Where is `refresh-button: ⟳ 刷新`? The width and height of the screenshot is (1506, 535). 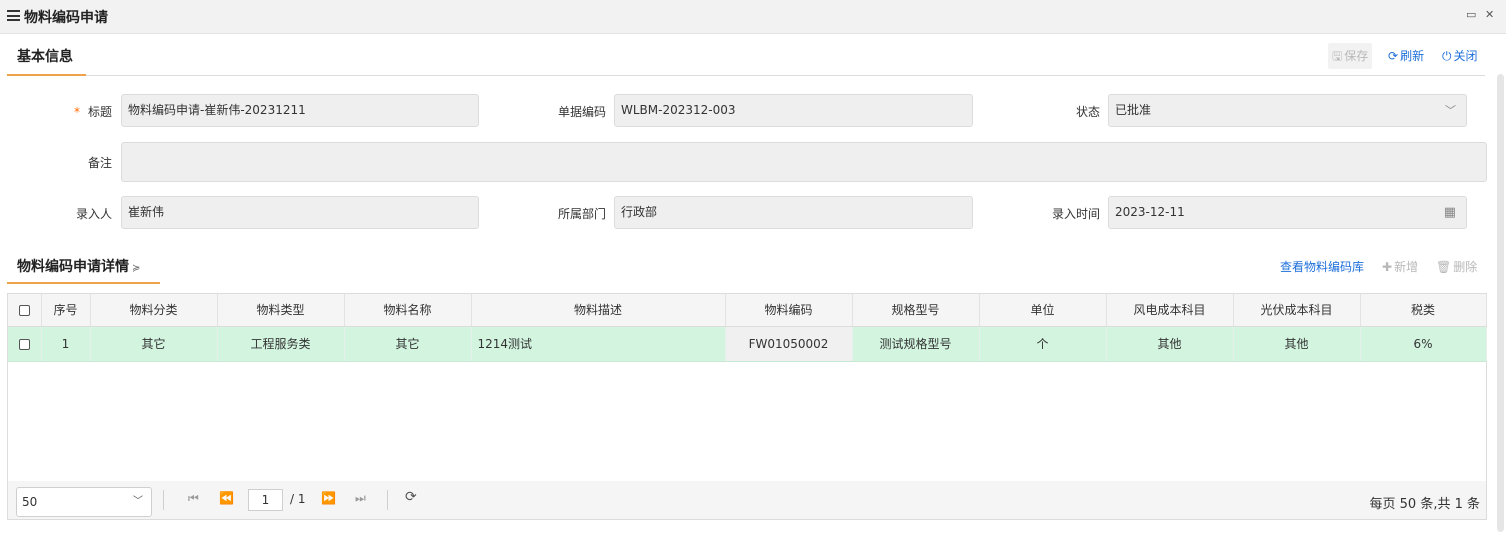 refresh-button: ⟳ 刷新 is located at coordinates (1406, 56).